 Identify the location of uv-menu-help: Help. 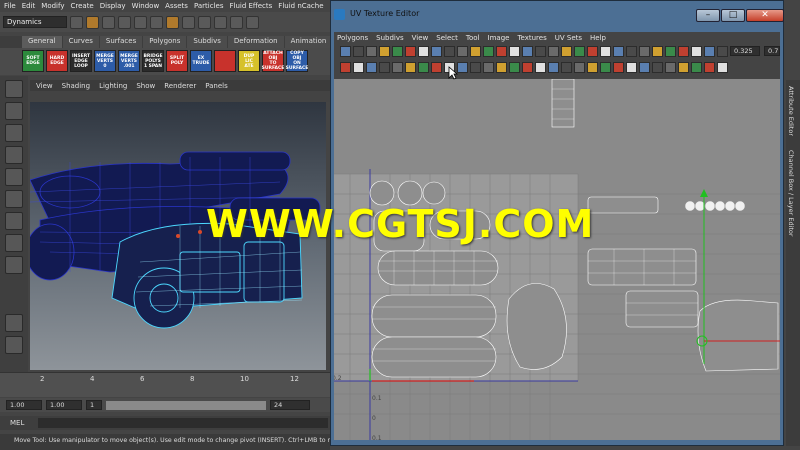
(598, 38).